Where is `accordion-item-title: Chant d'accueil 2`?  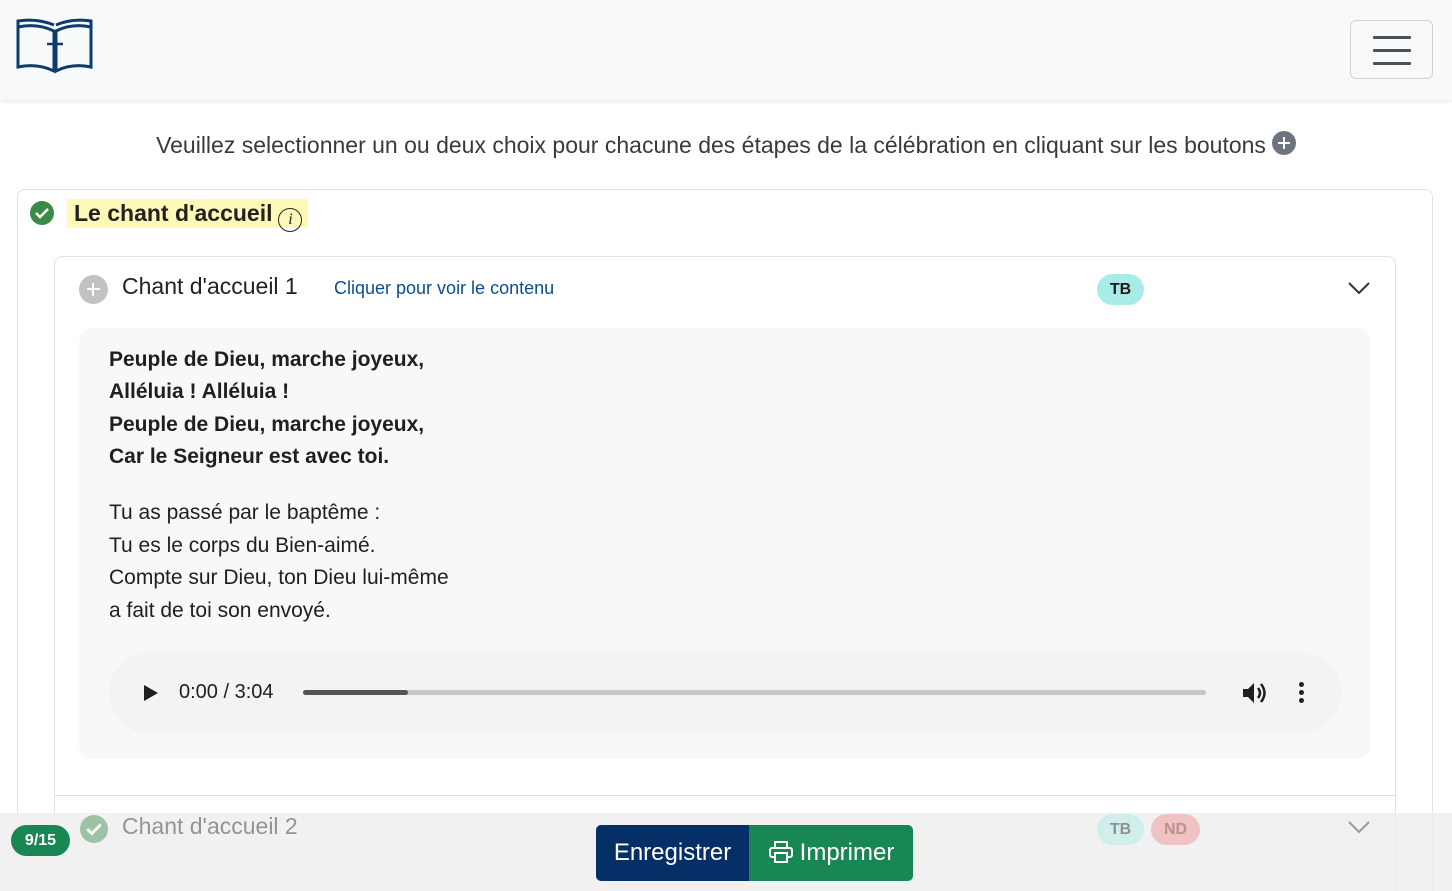
accordion-item-title: Chant d'accueil 2 is located at coordinates (210, 826).